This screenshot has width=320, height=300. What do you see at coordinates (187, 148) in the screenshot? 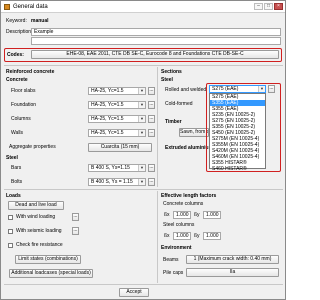
I see `extruded-aluminium-label: Extruded aluminiu` at bounding box center [187, 148].